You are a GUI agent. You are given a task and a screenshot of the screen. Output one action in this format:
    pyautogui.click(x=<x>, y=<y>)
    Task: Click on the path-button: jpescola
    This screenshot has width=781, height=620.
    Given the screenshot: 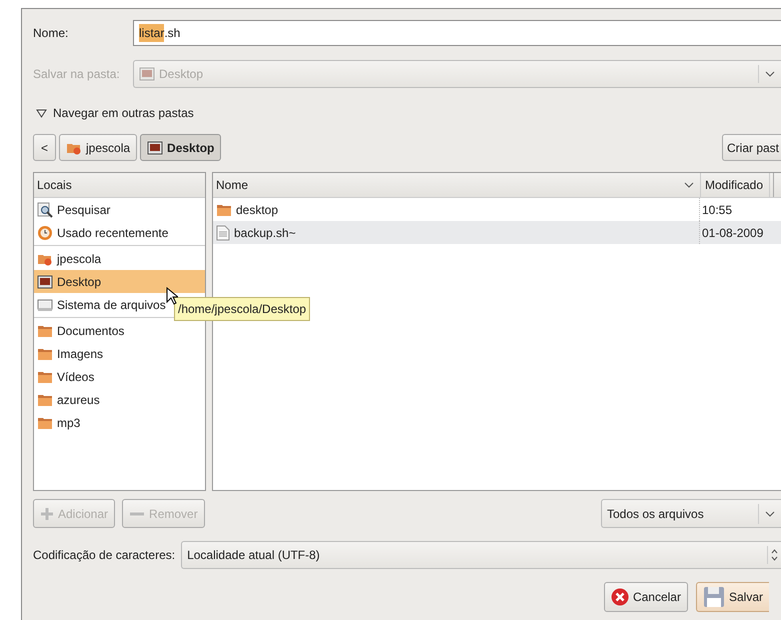 What is the action you would take?
    pyautogui.click(x=98, y=147)
    